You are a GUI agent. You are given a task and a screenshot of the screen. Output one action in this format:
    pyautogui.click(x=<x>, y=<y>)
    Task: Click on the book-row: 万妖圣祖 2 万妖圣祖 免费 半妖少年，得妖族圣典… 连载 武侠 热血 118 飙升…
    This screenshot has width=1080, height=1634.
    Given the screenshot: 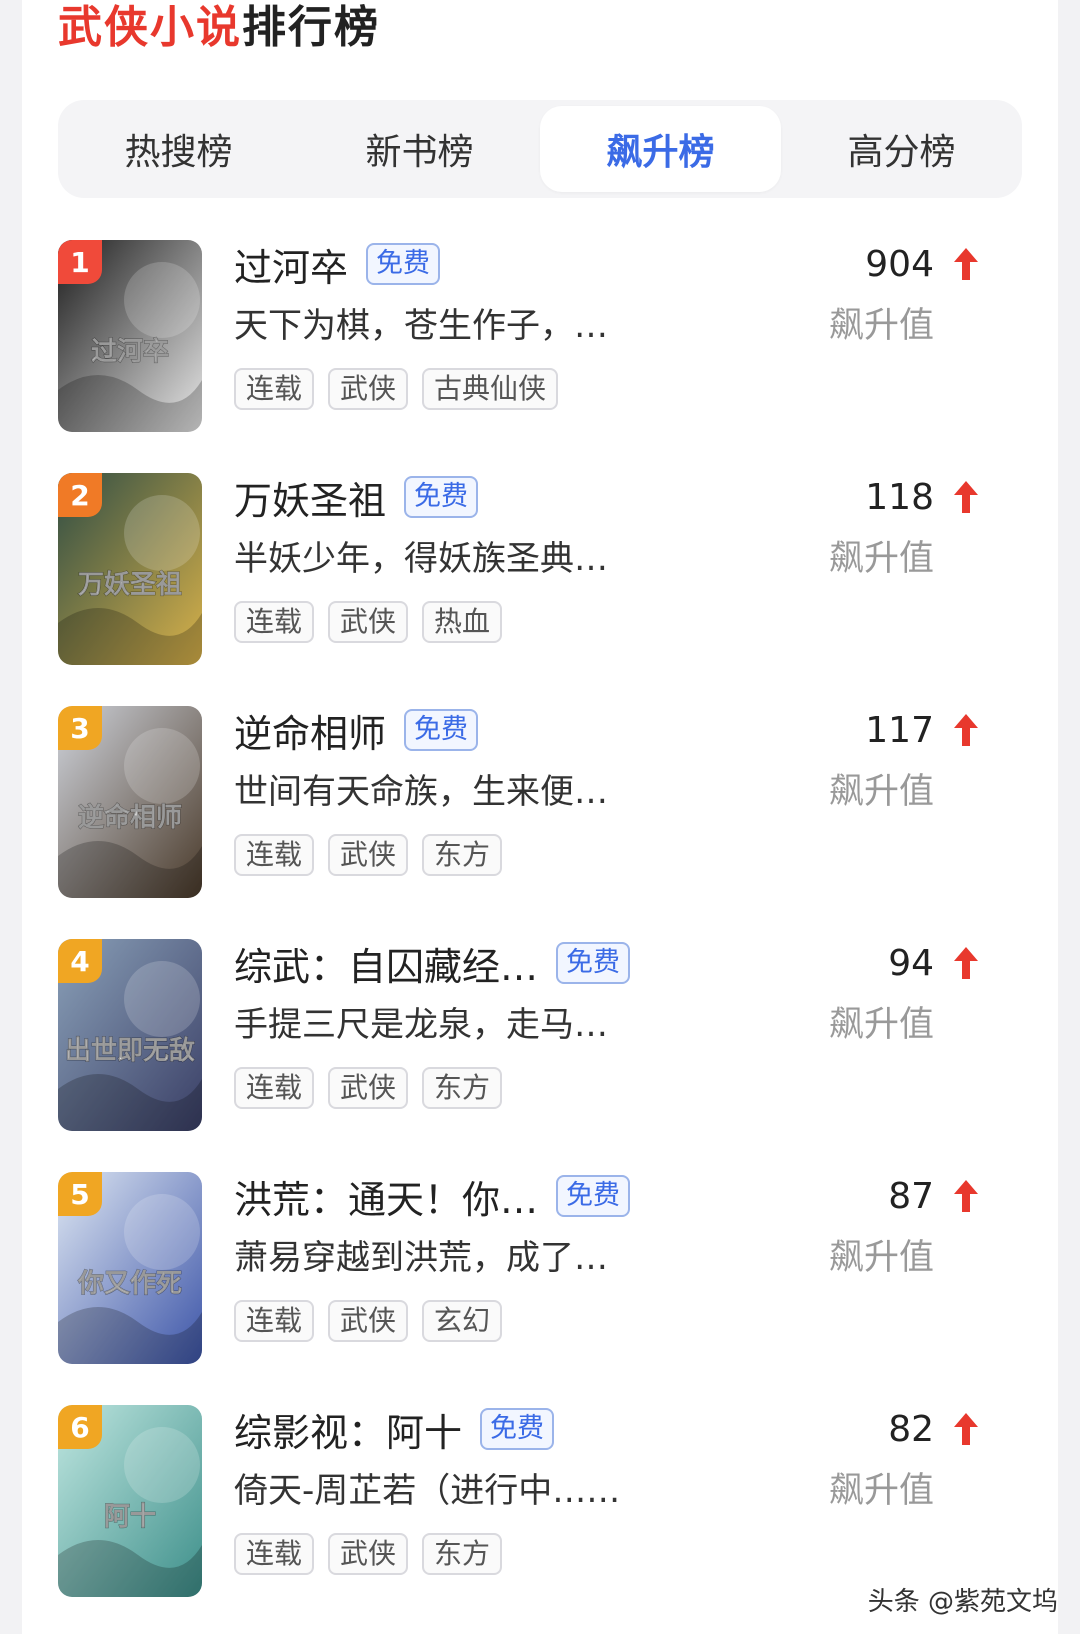 What is the action you would take?
    pyautogui.click(x=540, y=587)
    